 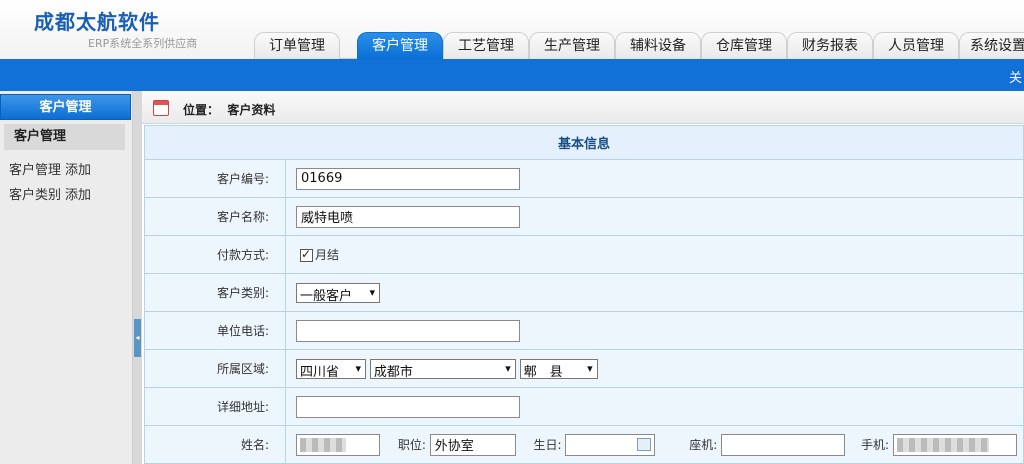 What do you see at coordinates (201, 110) in the screenshot?
I see `breadcrumb-prefix: 位置：` at bounding box center [201, 110].